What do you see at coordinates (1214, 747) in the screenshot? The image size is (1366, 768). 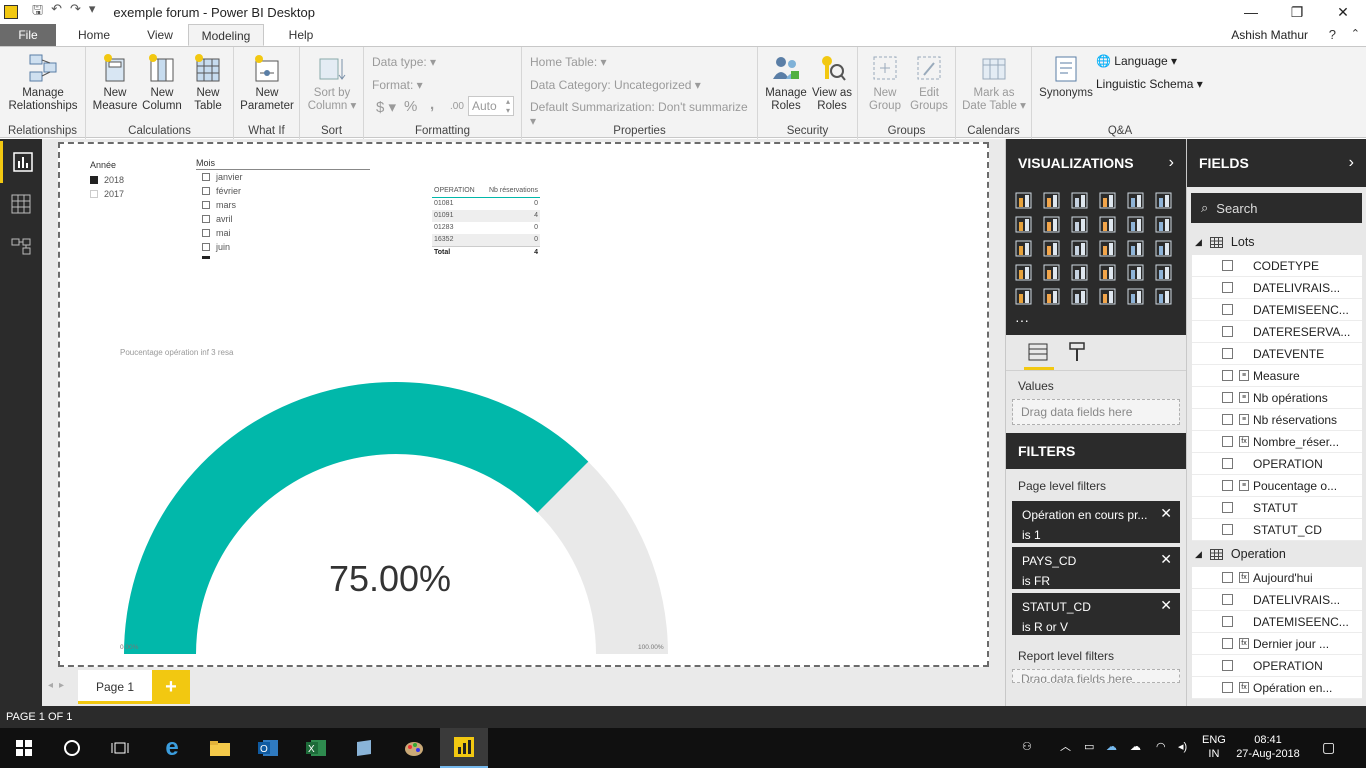 I see `input-language: ENG IN` at bounding box center [1214, 747].